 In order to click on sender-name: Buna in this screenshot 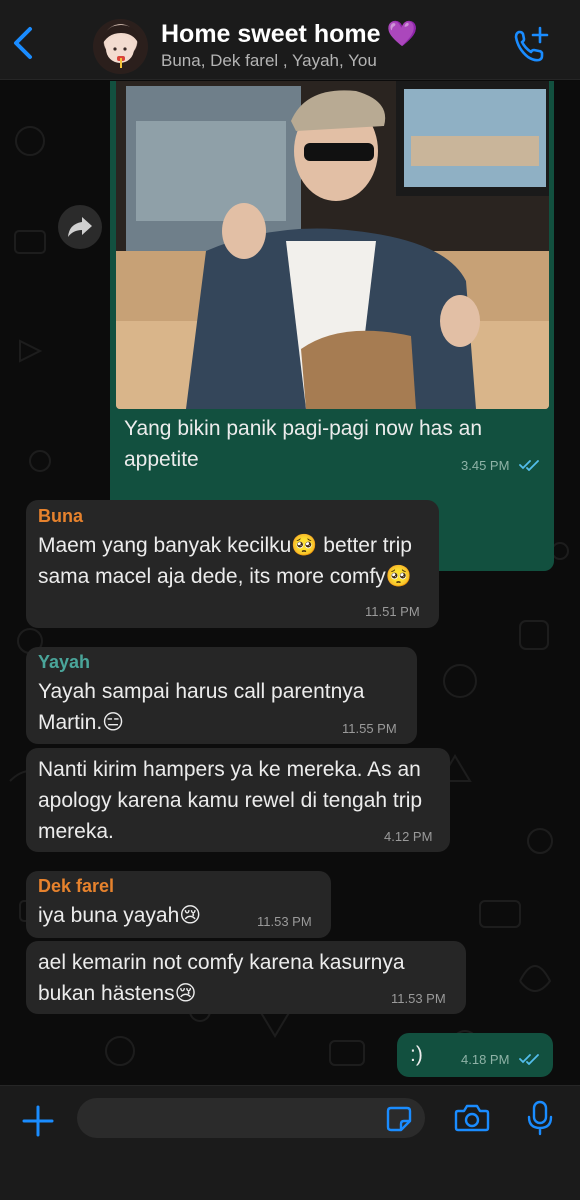, I will do `click(60, 516)`.